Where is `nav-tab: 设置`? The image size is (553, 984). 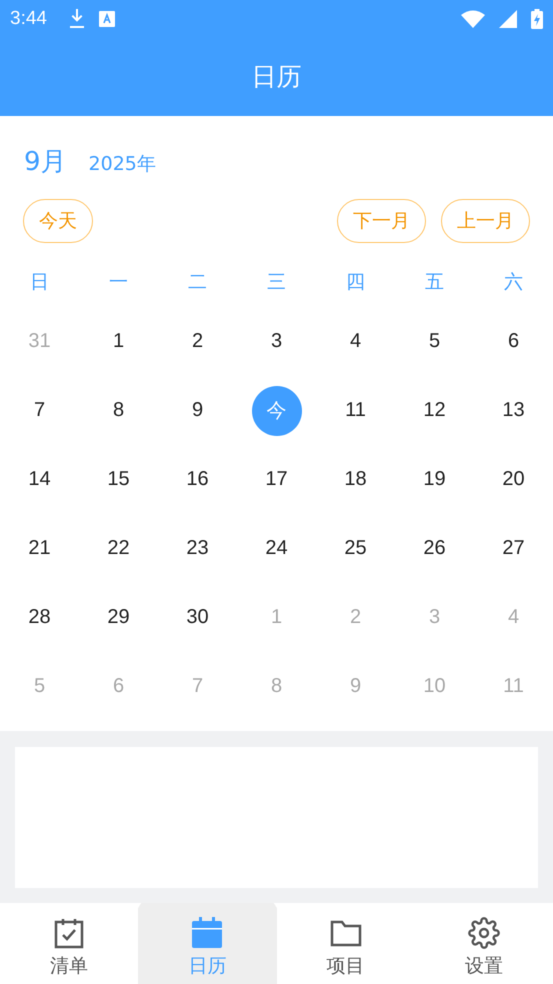 nav-tab: 设置 is located at coordinates (483, 943).